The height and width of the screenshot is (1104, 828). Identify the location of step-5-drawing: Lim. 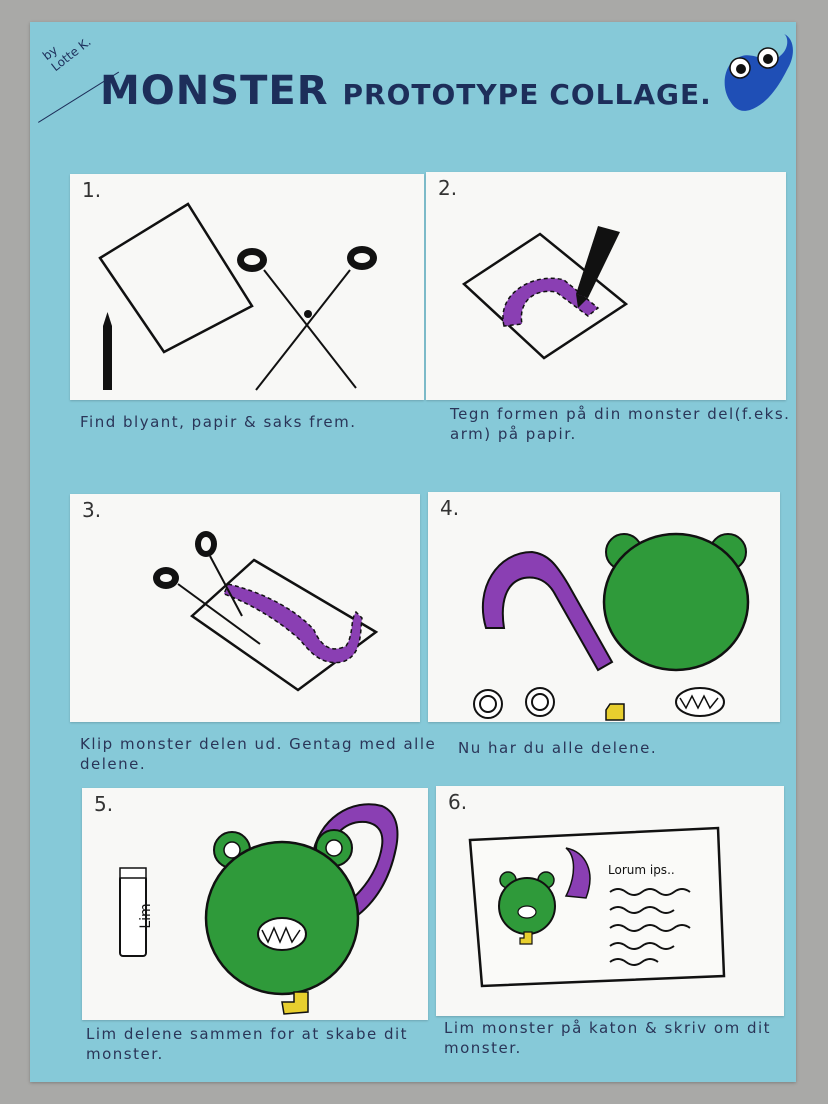
(259, 909).